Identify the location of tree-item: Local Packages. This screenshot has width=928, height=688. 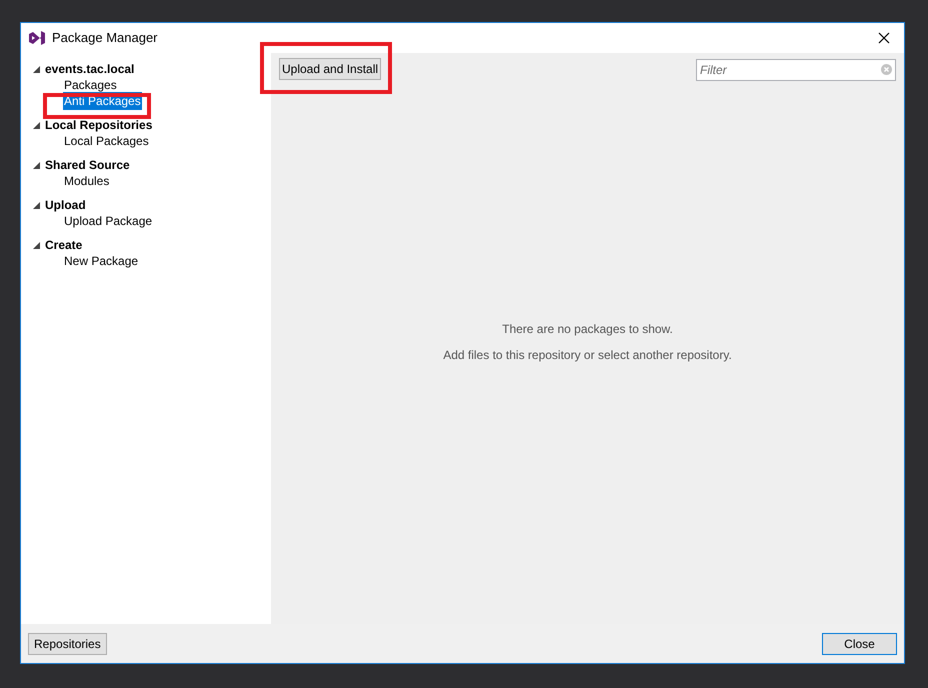
(106, 141).